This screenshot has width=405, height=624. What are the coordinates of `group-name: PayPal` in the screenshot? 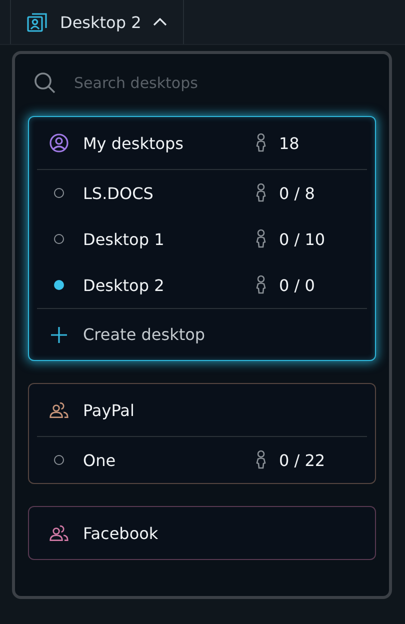 It's located at (109, 410).